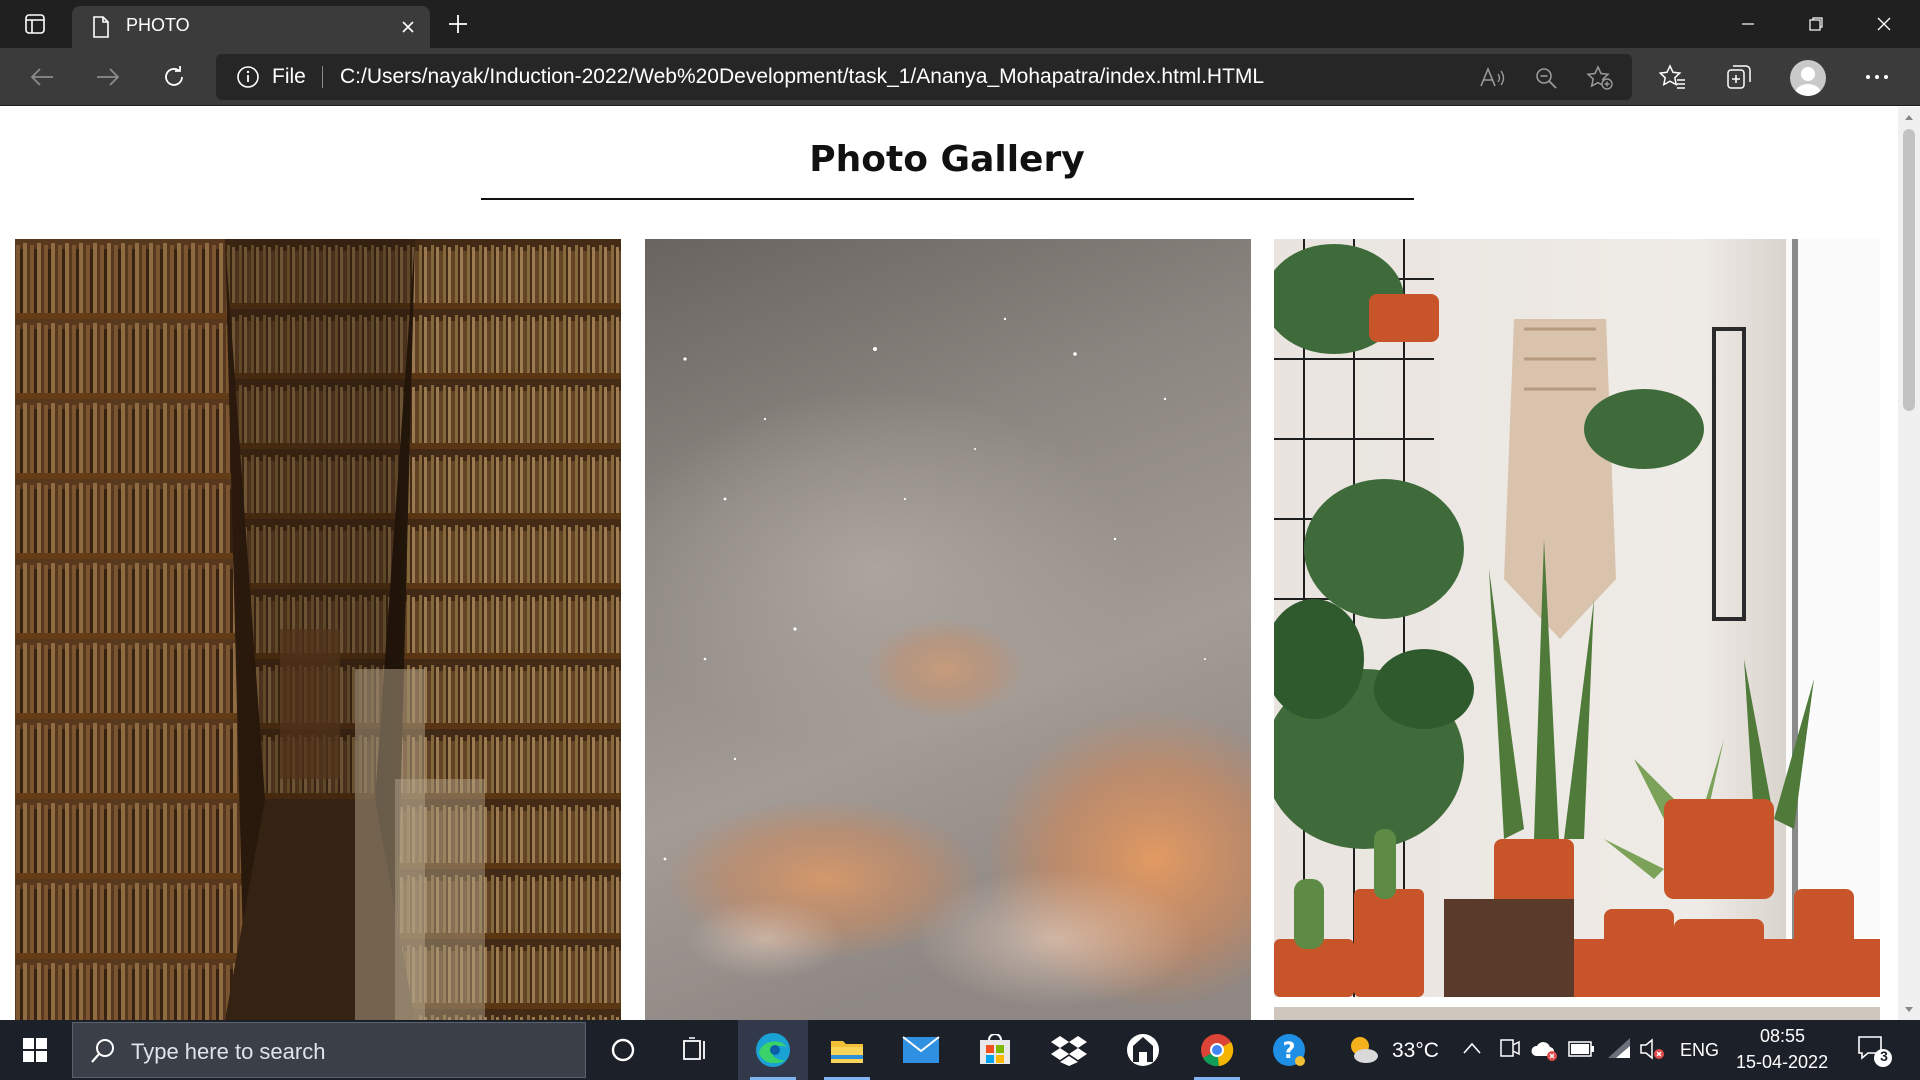 The image size is (1920, 1080). I want to click on profile-icon, so click(1808, 78).